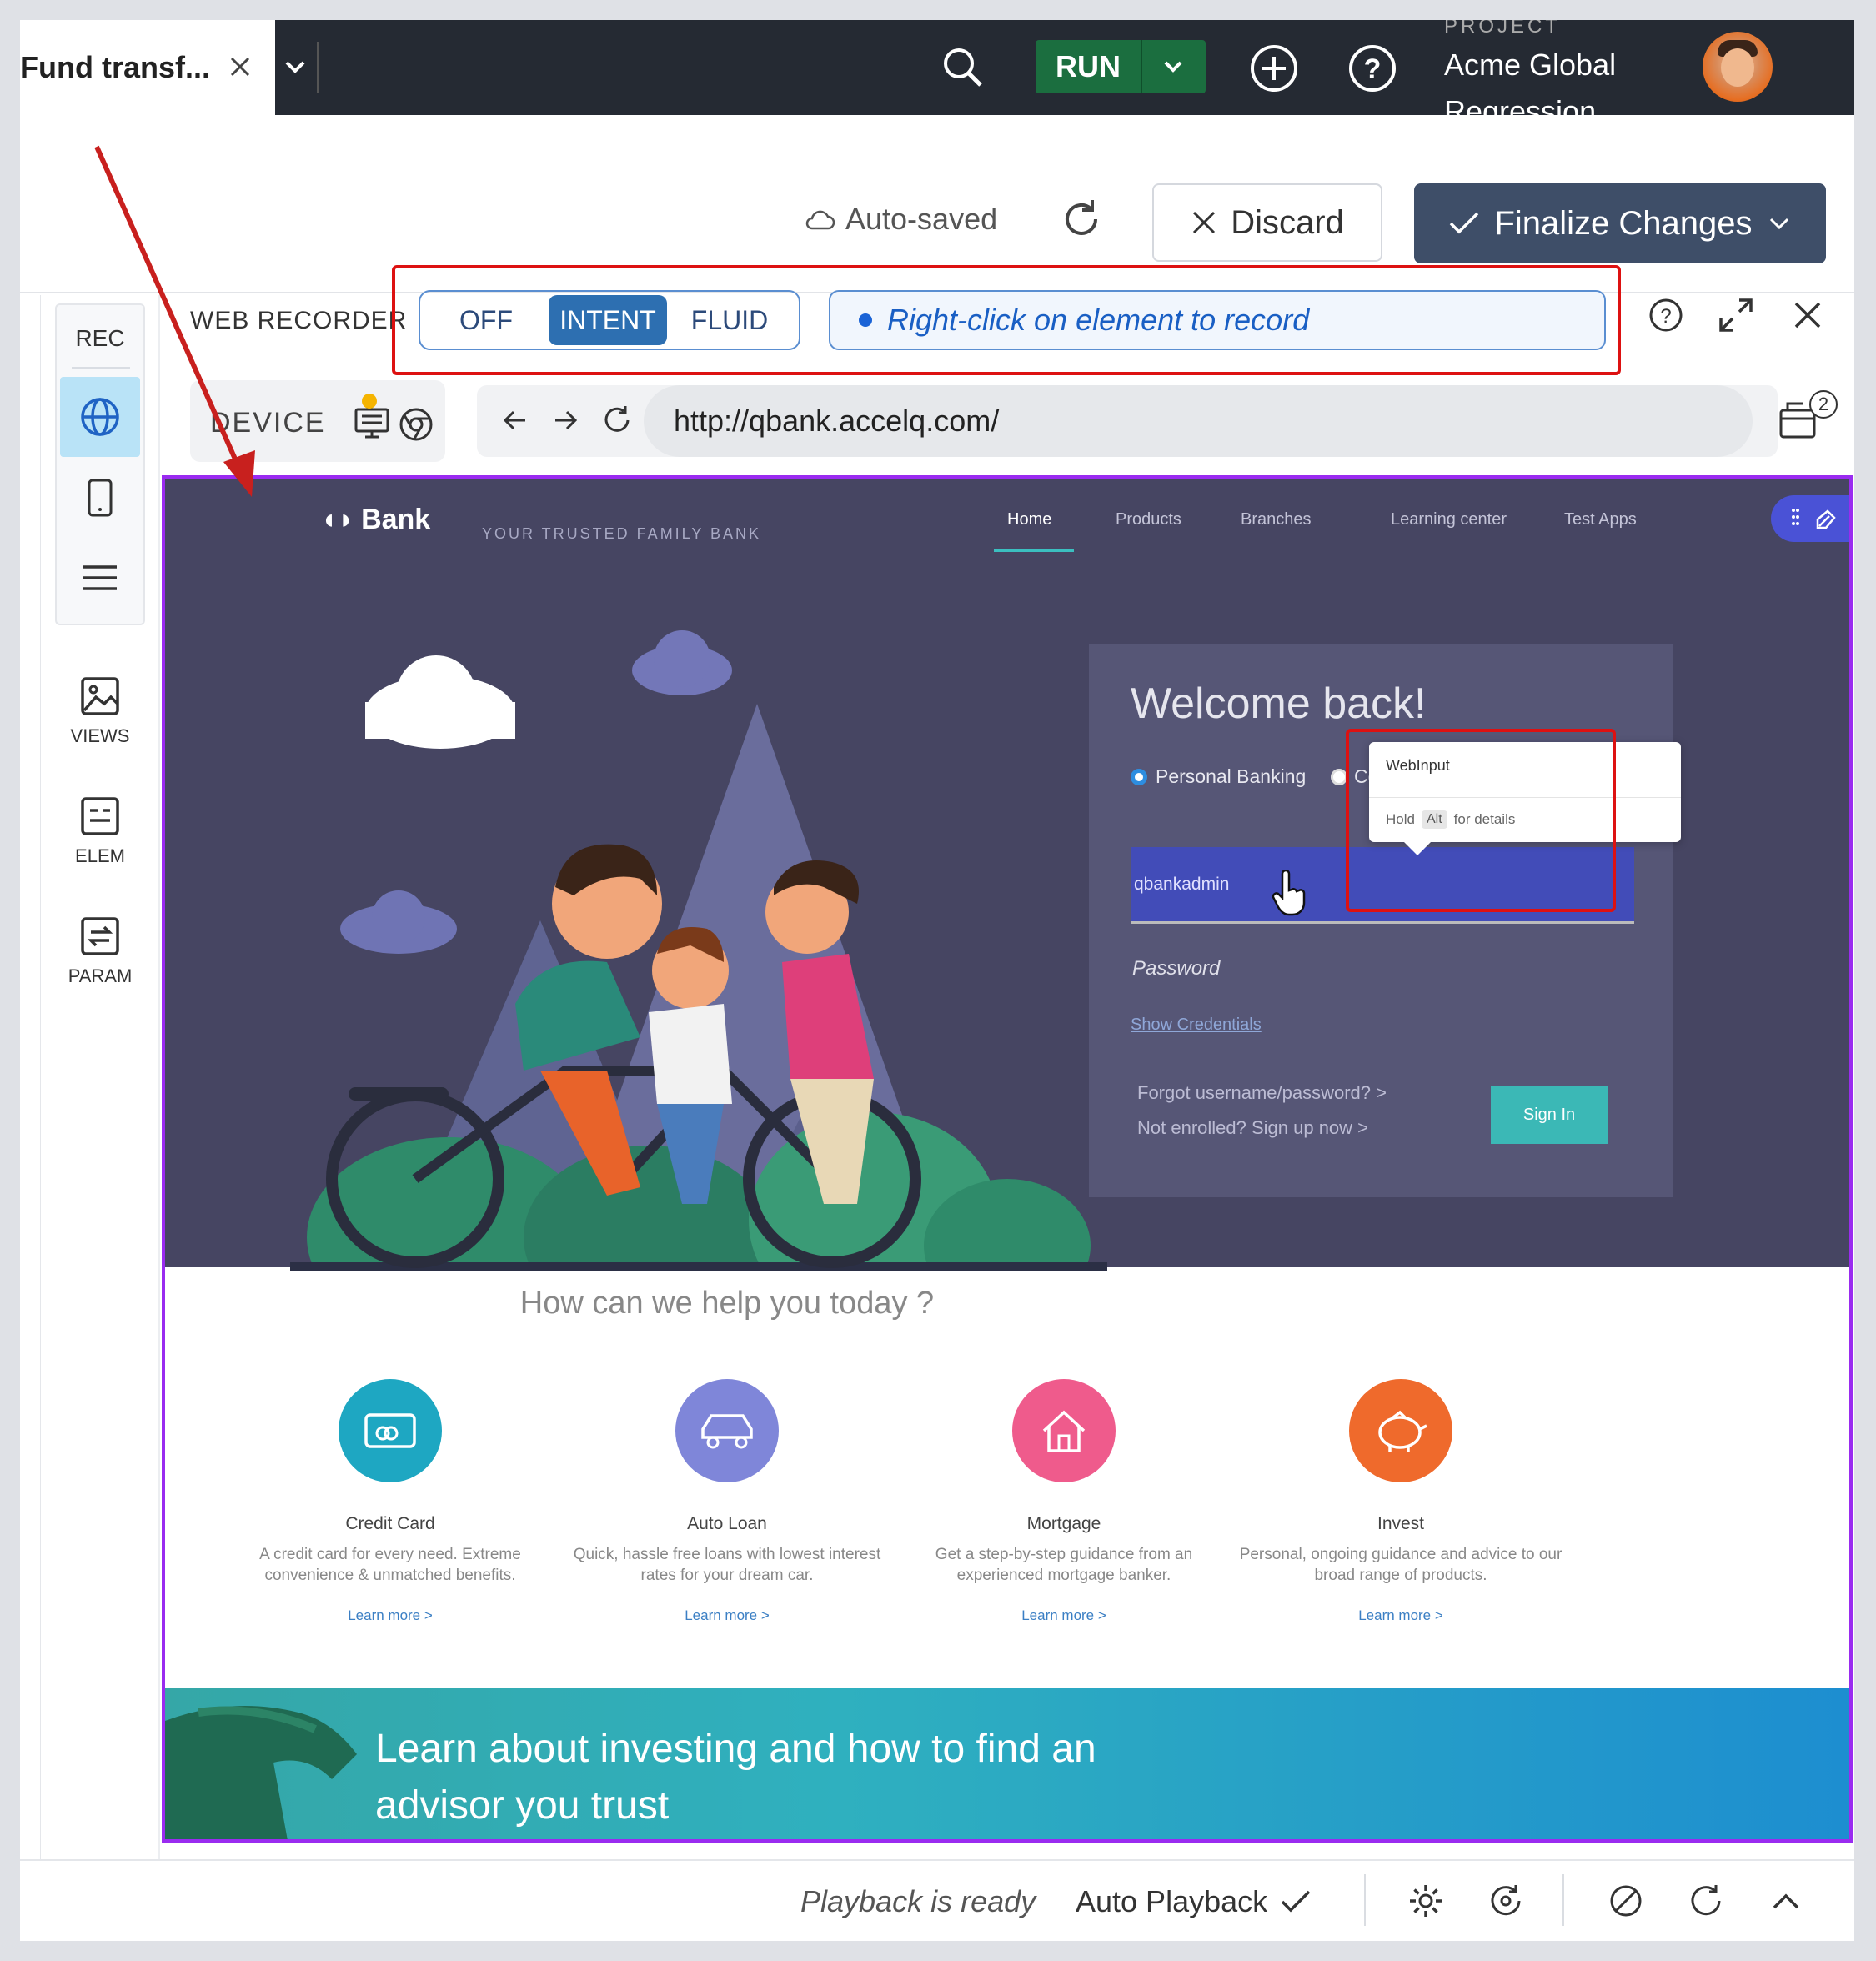 The image size is (1876, 1961). I want to click on hand-cursor-icon, so click(1290, 893).